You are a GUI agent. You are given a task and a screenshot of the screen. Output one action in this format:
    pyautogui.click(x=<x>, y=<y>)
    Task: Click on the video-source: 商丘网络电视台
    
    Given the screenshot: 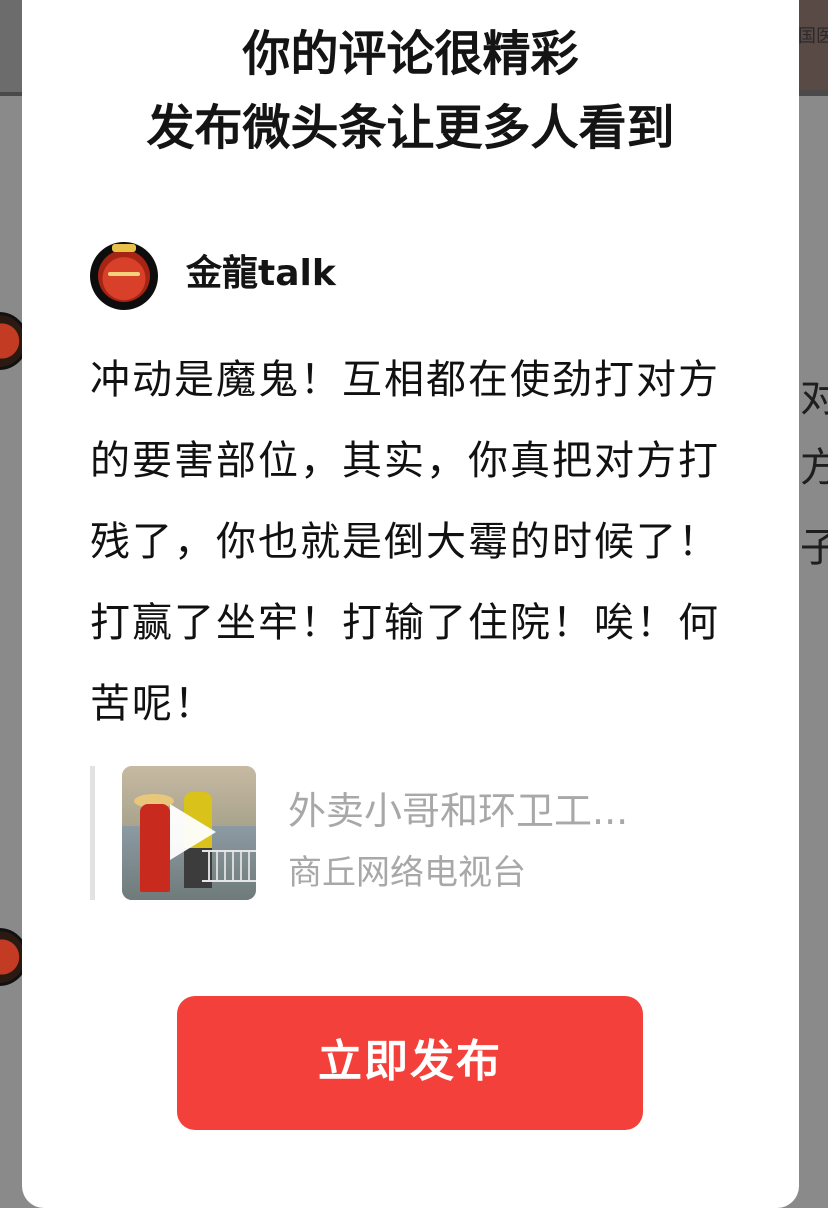 What is the action you would take?
    pyautogui.click(x=407, y=873)
    